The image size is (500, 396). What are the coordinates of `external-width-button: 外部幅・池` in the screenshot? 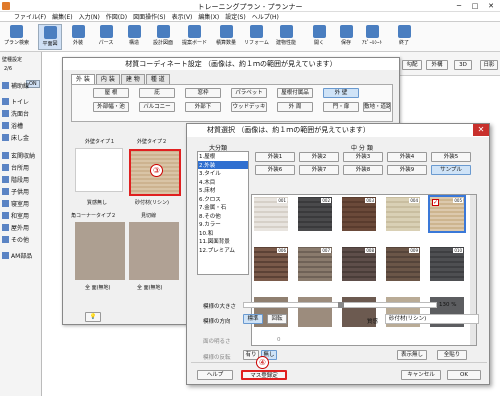 It's located at (111, 107).